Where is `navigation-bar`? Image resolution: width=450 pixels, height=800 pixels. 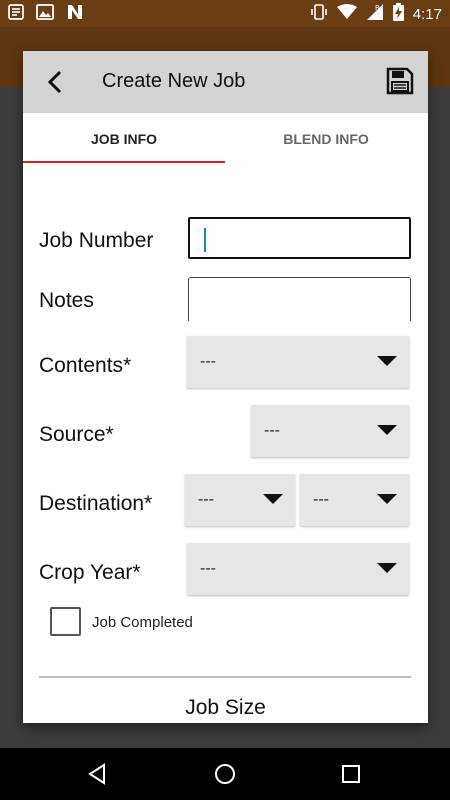 navigation-bar is located at coordinates (225, 774).